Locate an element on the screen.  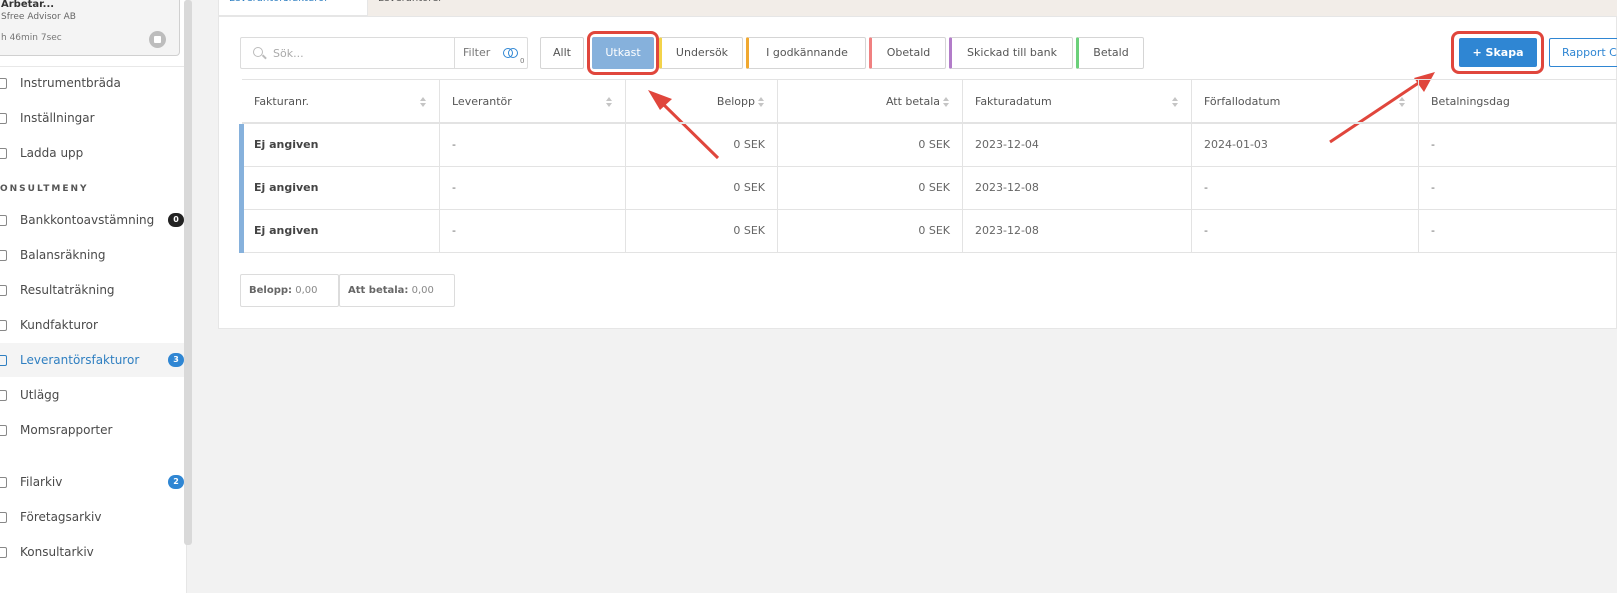
summary-belopp-value: 0,00 is located at coordinates (306, 290).